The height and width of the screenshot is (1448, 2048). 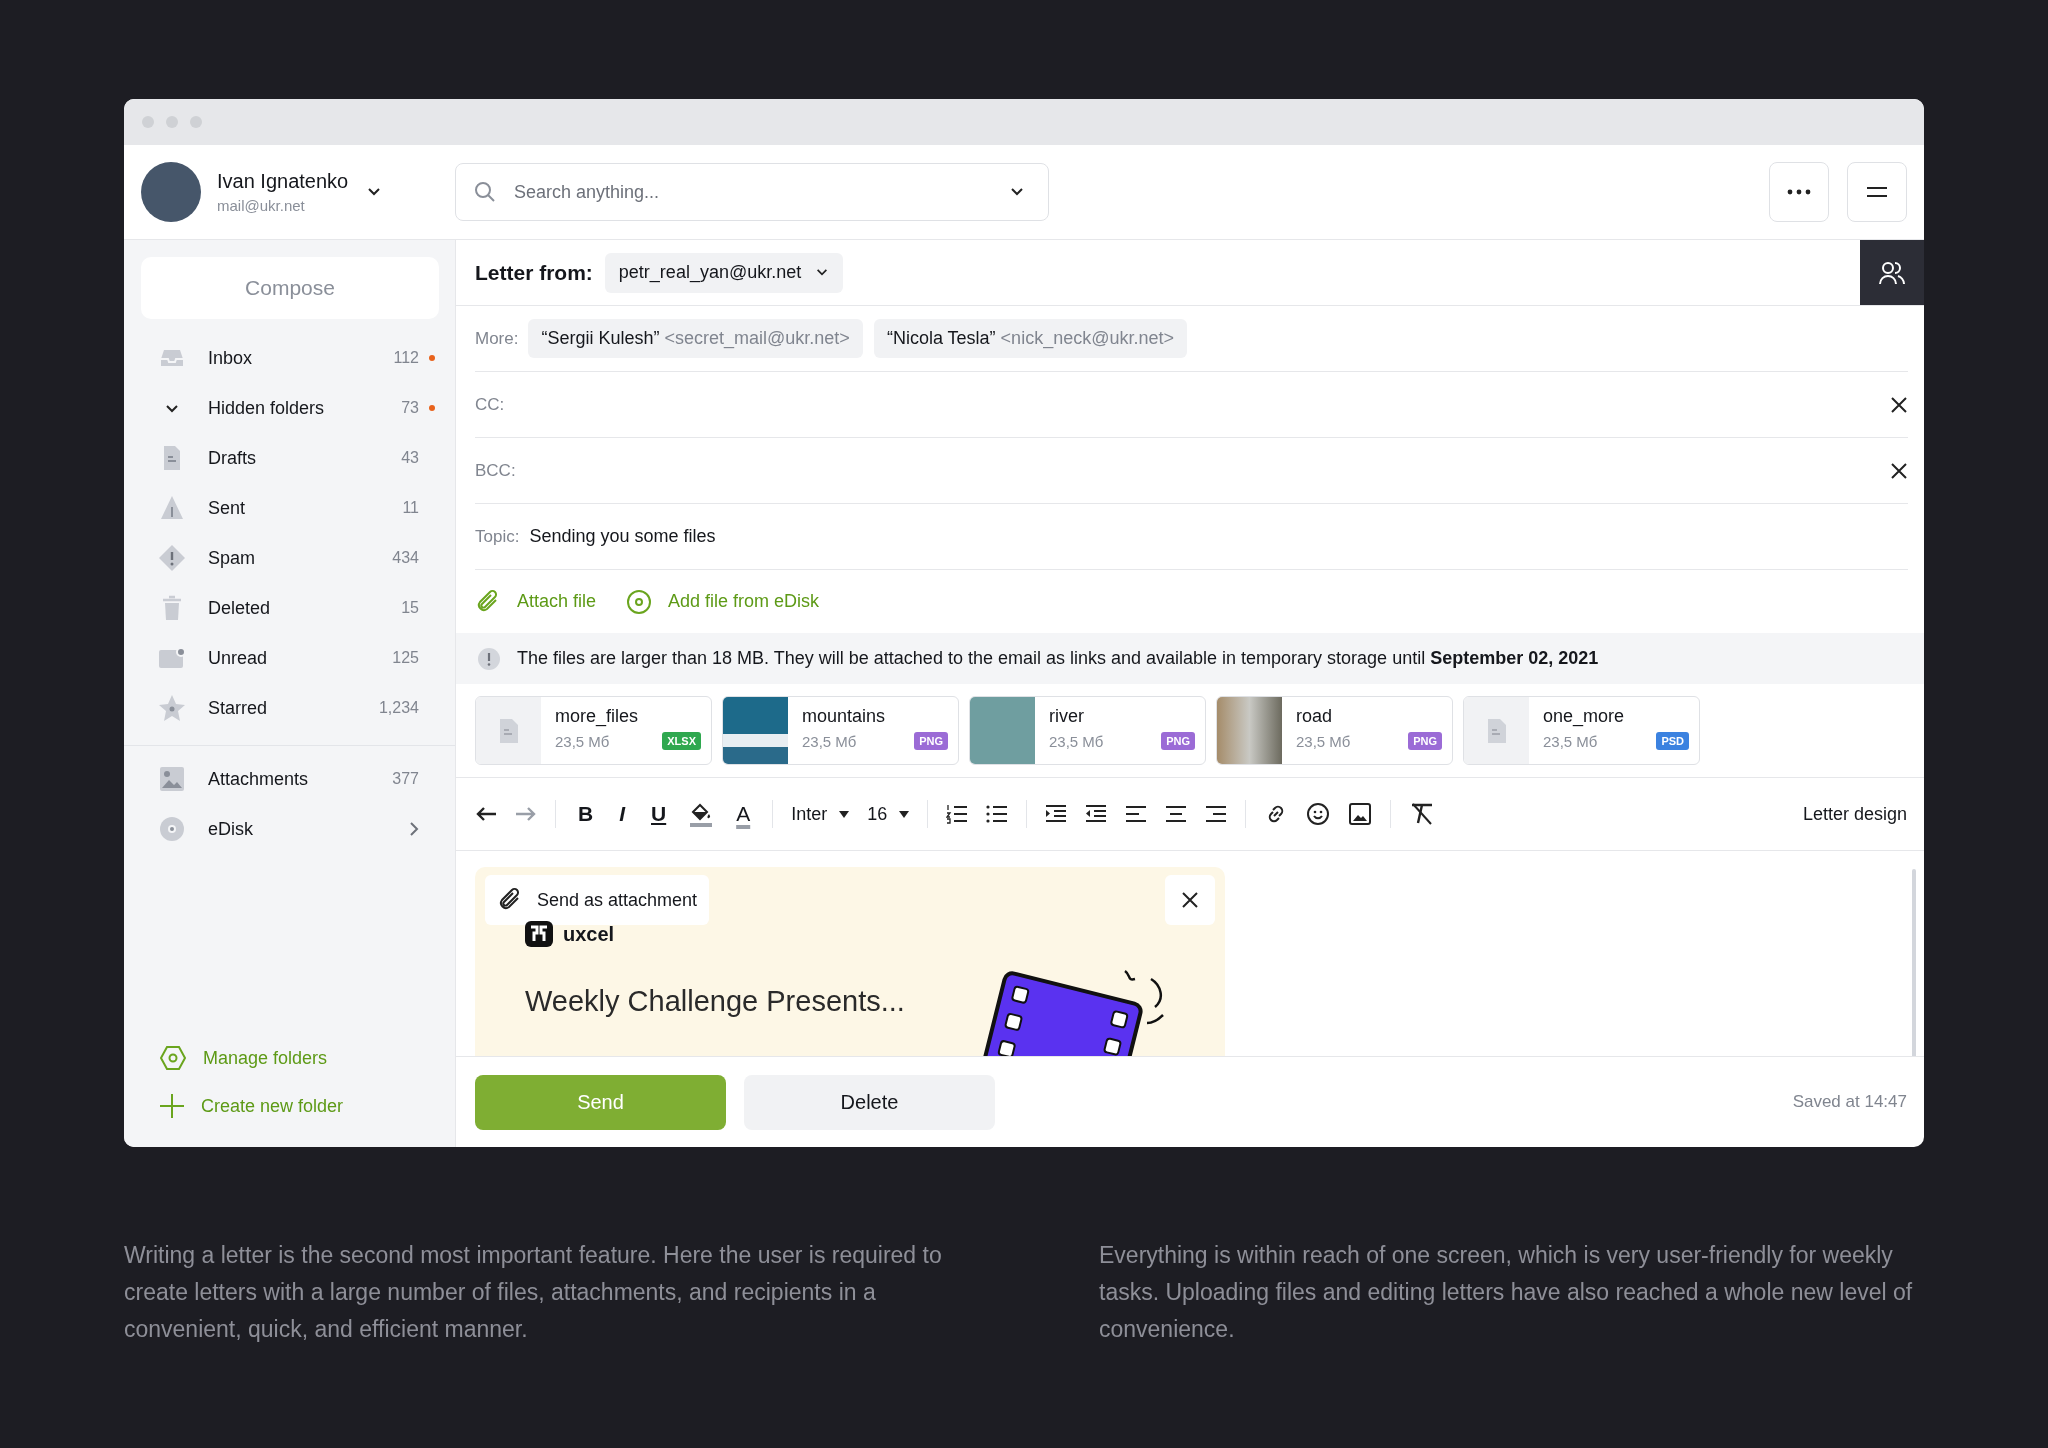 I want to click on file-card: more_files 23,5 Мб XLSX, so click(x=593, y=730).